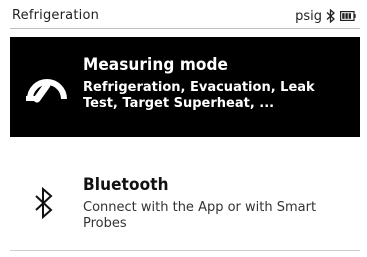  I want to click on divider, so click(185, 250).